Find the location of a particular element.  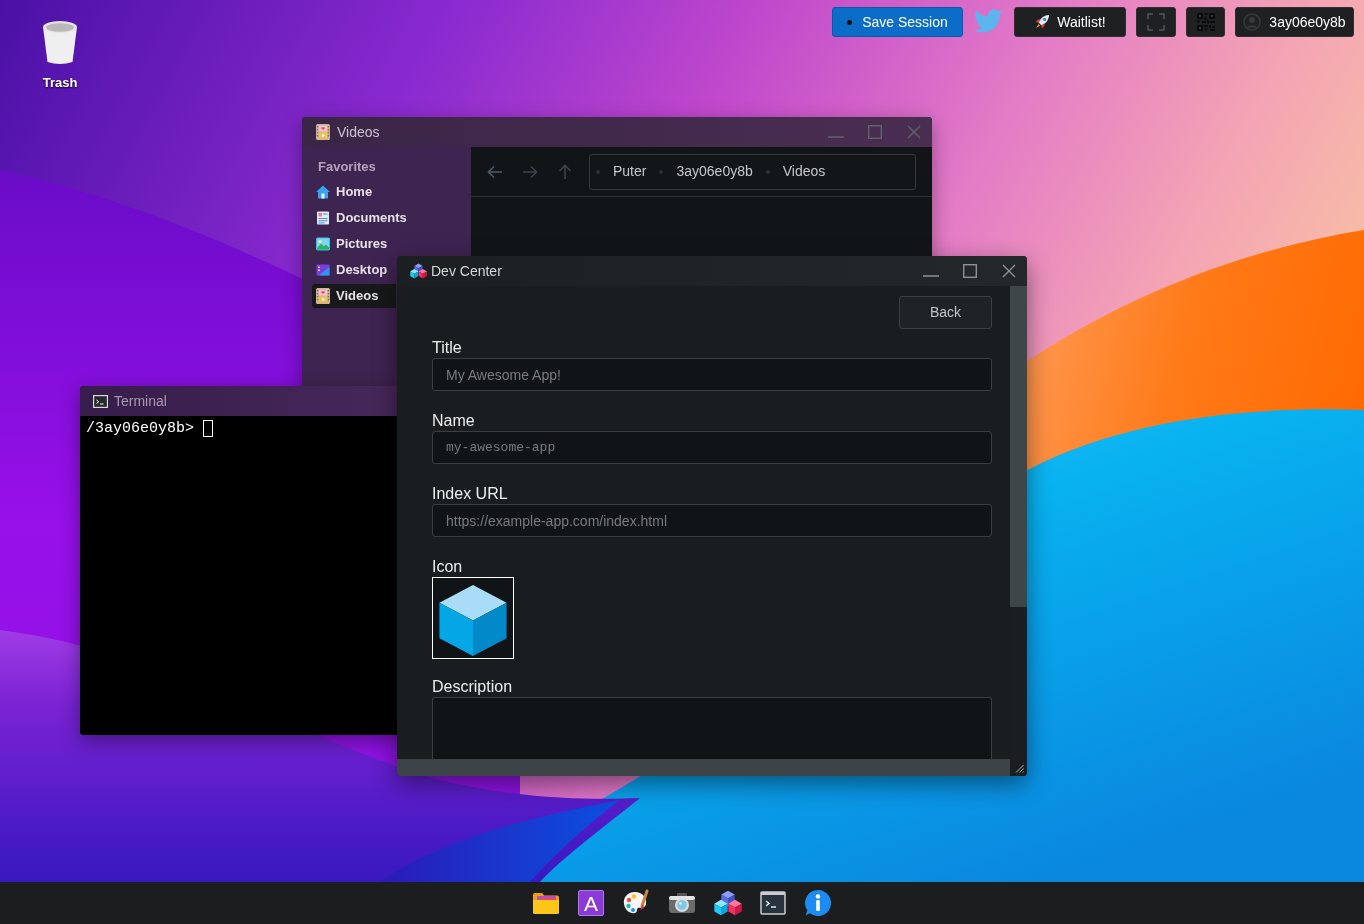

desktop-icon is located at coordinates (323, 270).